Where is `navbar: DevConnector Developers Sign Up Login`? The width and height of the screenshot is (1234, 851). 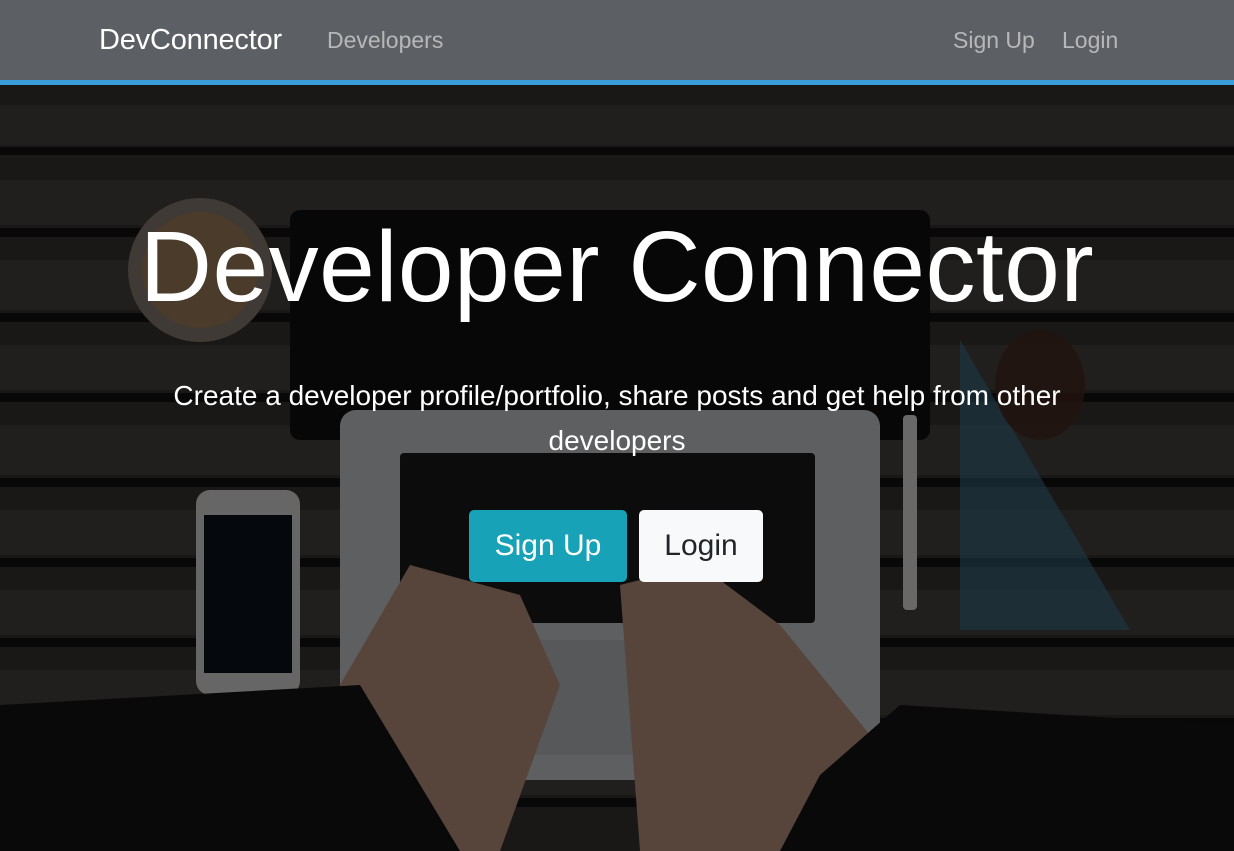
navbar: DevConnector Developers Sign Up Login is located at coordinates (617, 42).